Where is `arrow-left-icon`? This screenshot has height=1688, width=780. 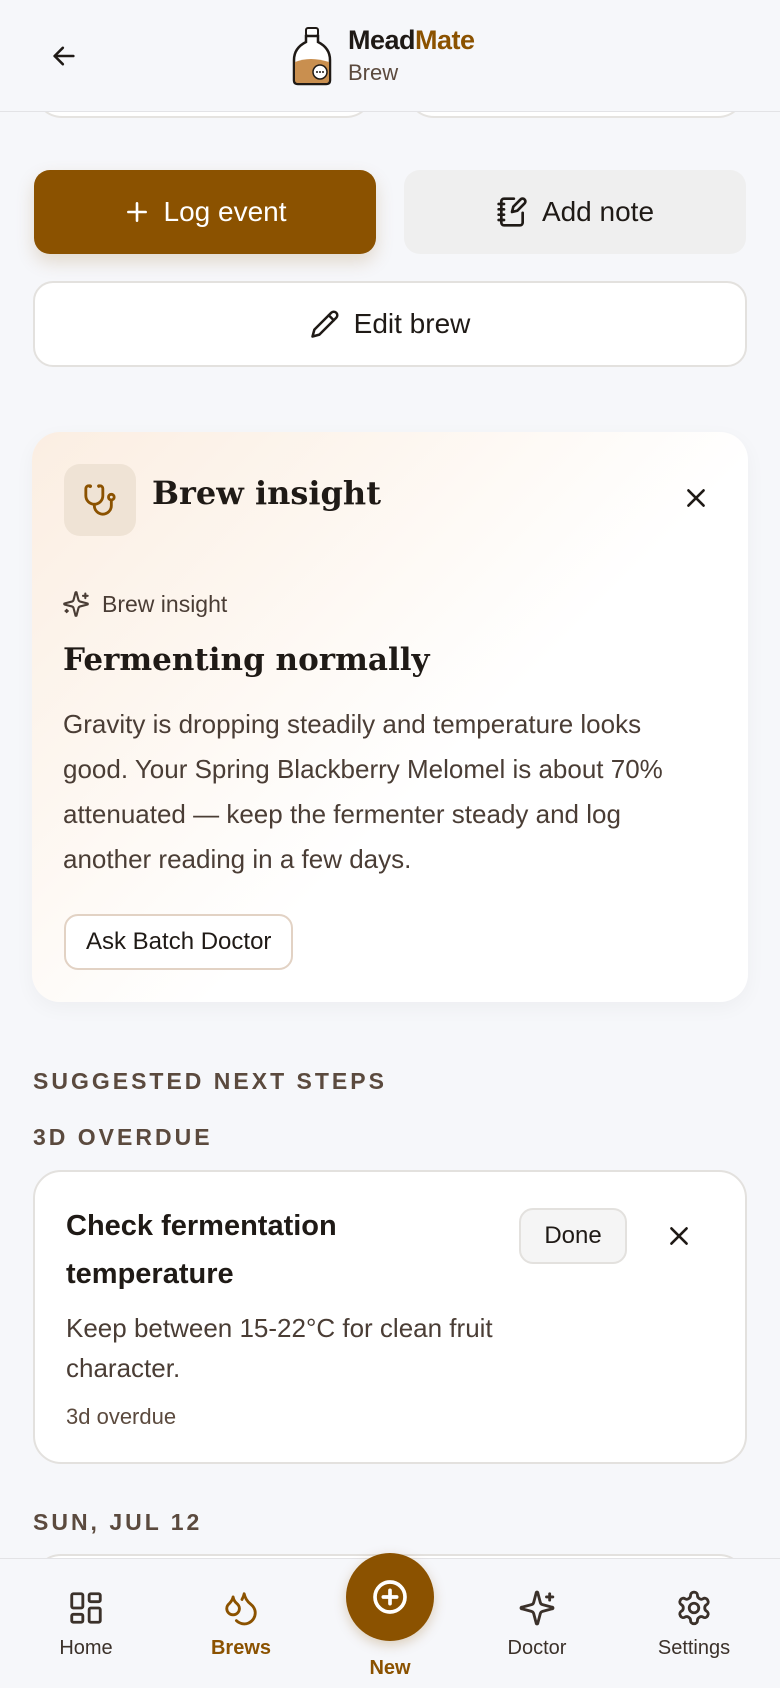 arrow-left-icon is located at coordinates (64, 56).